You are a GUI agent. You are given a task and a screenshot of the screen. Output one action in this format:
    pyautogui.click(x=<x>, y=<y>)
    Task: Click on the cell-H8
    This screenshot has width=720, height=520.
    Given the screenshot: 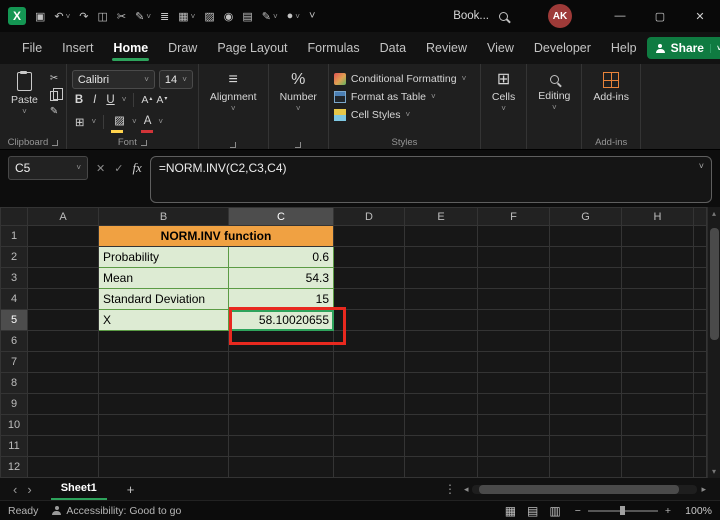 What is the action you would take?
    pyautogui.click(x=657, y=383)
    